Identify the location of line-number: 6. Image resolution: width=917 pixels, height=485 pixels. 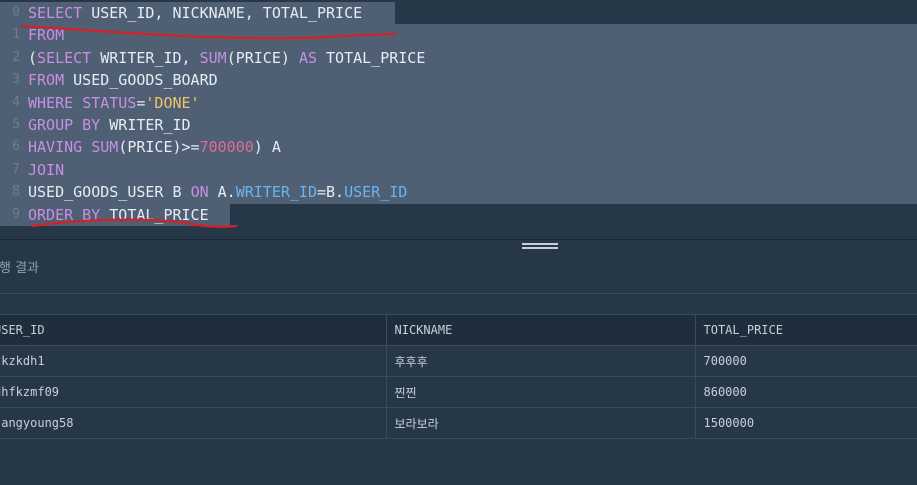
(16, 147).